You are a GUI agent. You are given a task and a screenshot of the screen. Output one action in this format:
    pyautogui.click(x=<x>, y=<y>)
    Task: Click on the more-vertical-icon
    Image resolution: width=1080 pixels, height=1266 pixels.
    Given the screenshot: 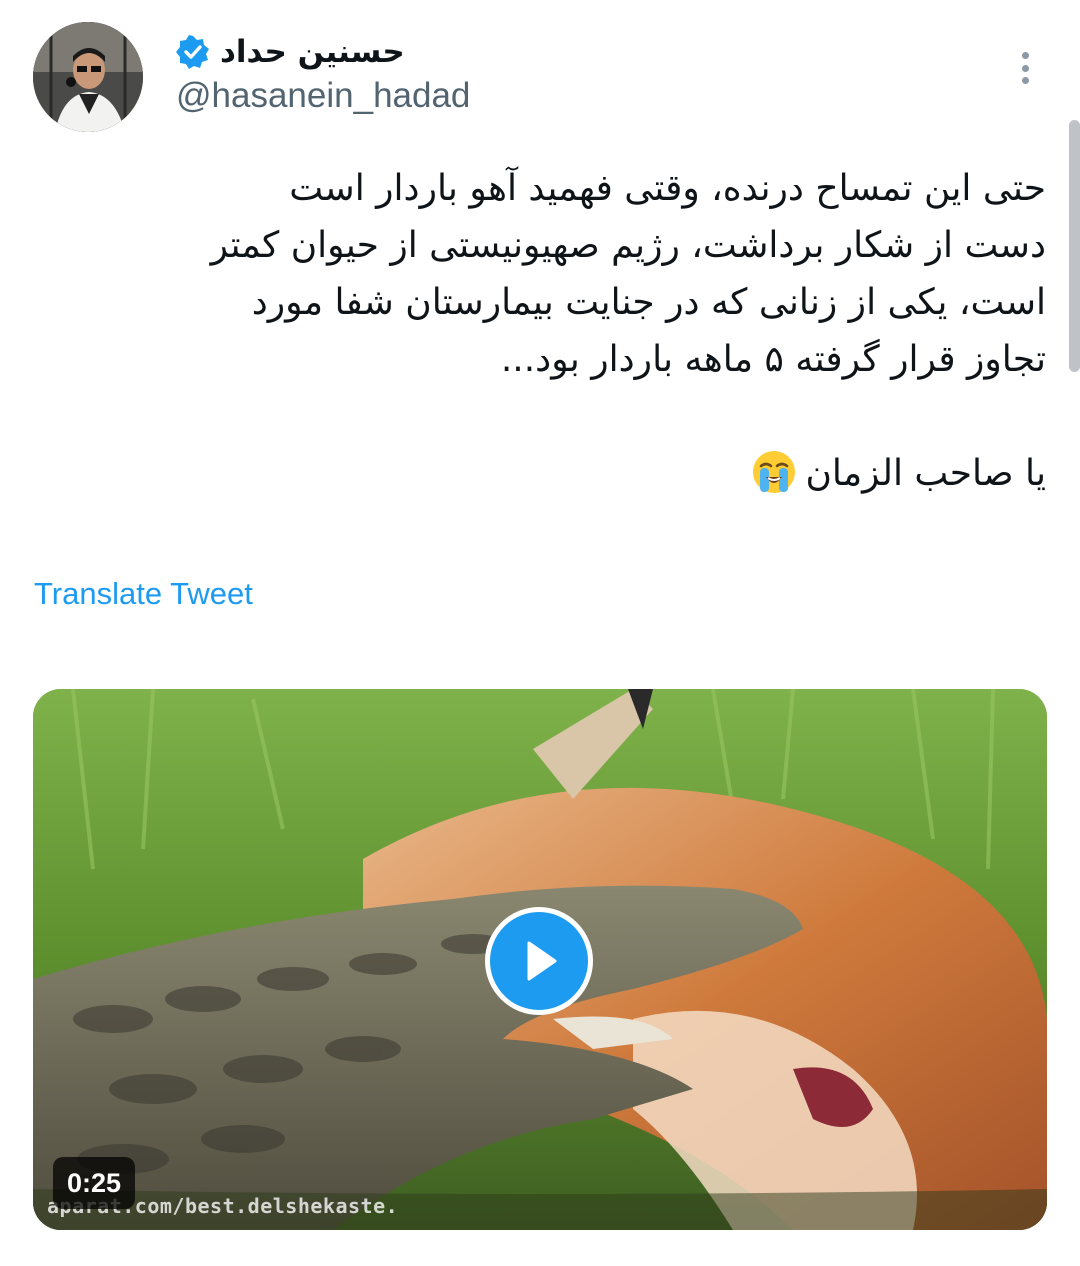 What is the action you would take?
    pyautogui.click(x=1025, y=68)
    